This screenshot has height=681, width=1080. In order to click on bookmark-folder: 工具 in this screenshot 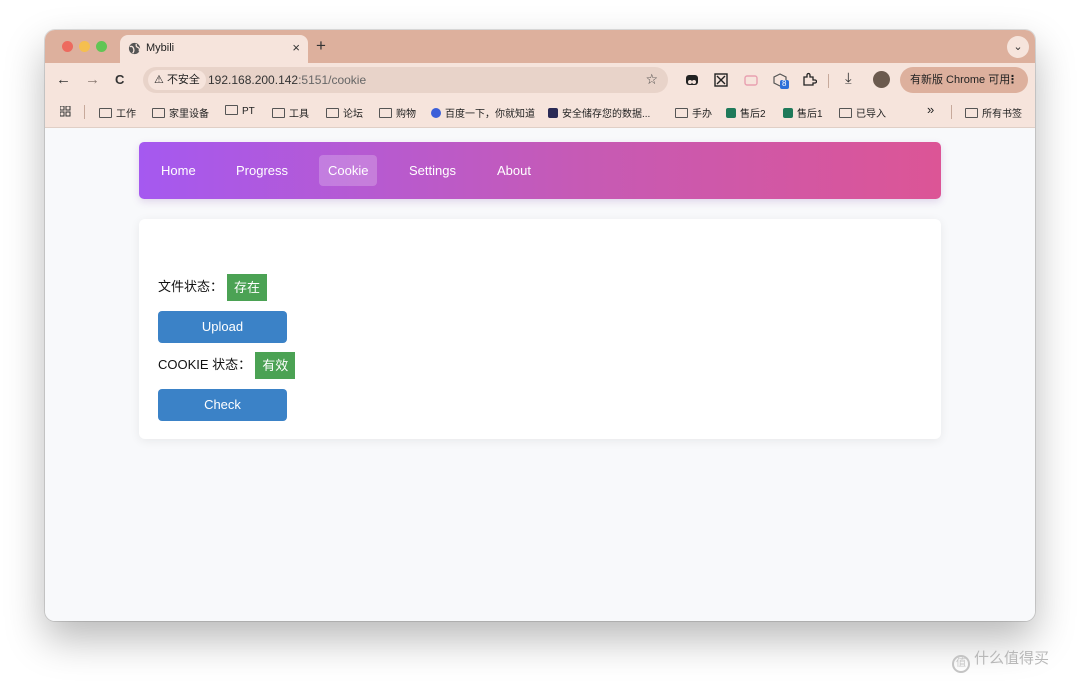, I will do `click(290, 112)`.